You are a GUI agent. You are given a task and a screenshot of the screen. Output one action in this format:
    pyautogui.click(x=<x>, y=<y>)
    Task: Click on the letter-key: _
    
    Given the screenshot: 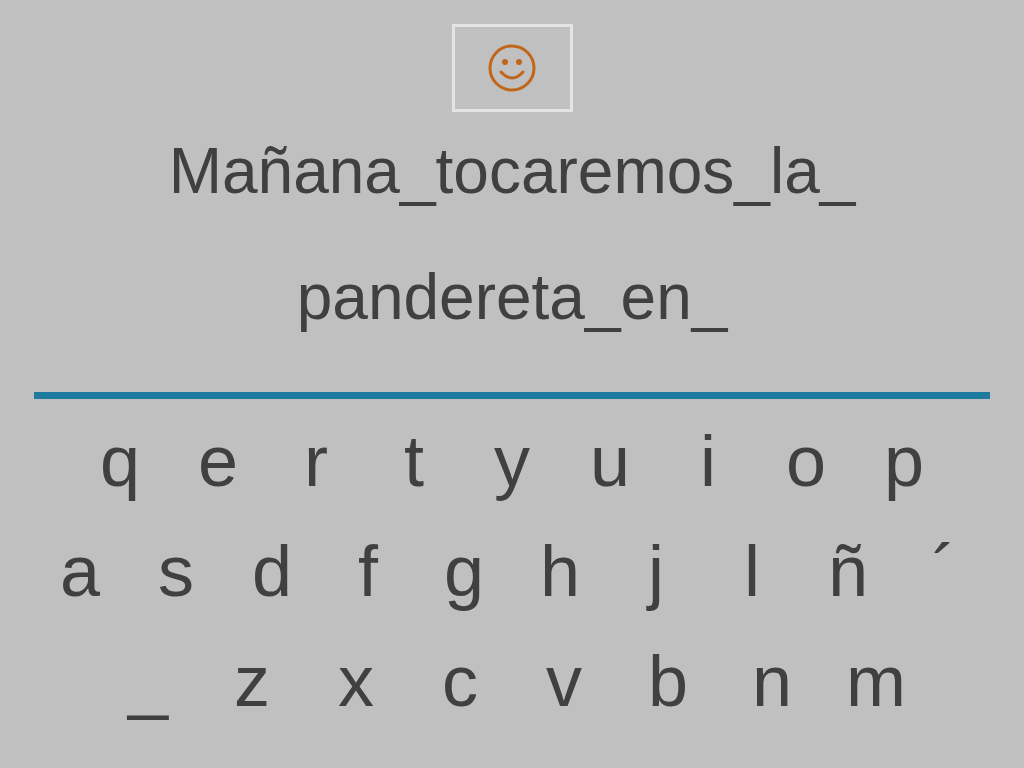 What is the action you would take?
    pyautogui.click(x=148, y=681)
    